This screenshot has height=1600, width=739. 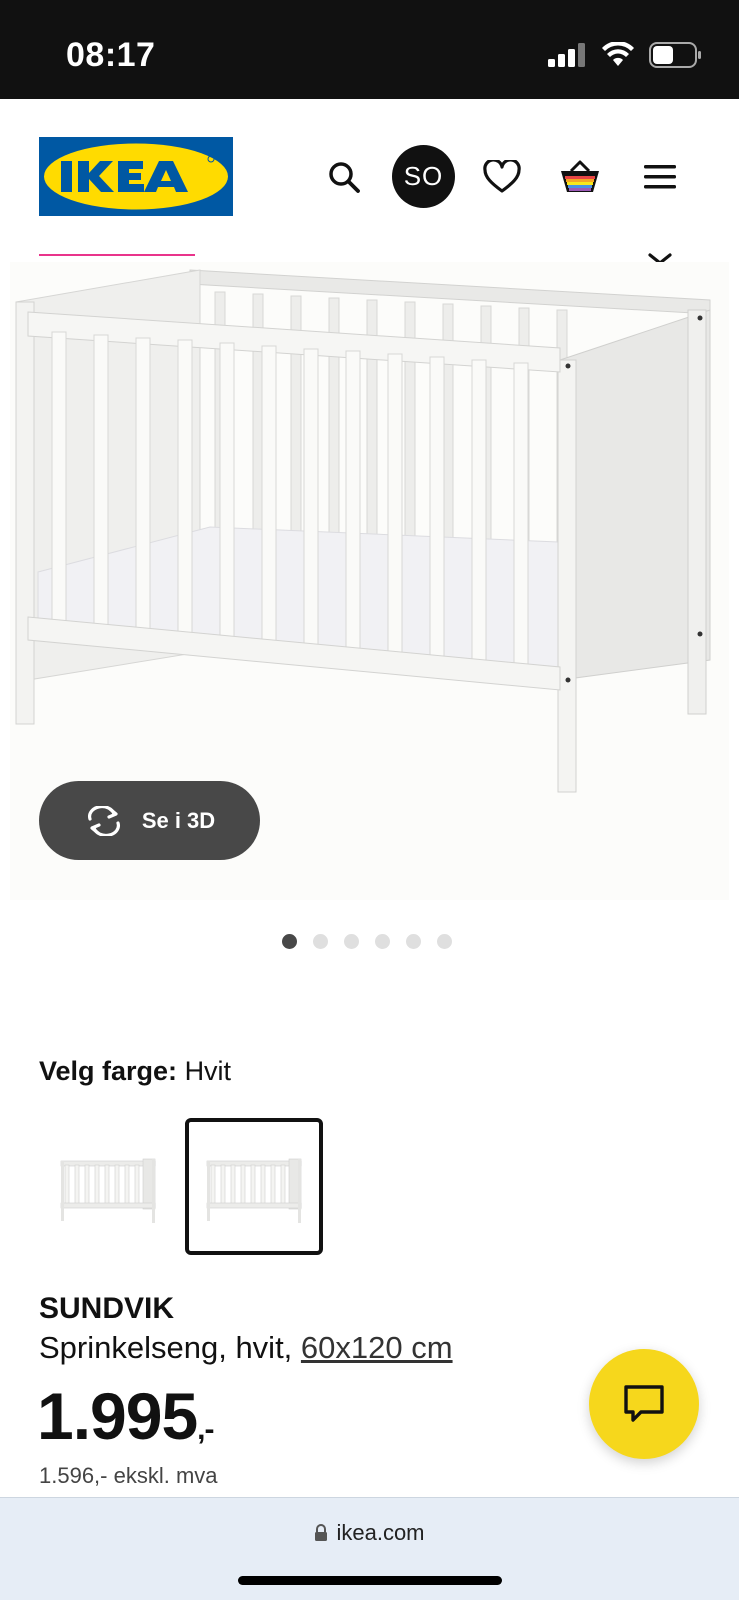 I want to click on url-text: ikea.com, so click(x=380, y=1532).